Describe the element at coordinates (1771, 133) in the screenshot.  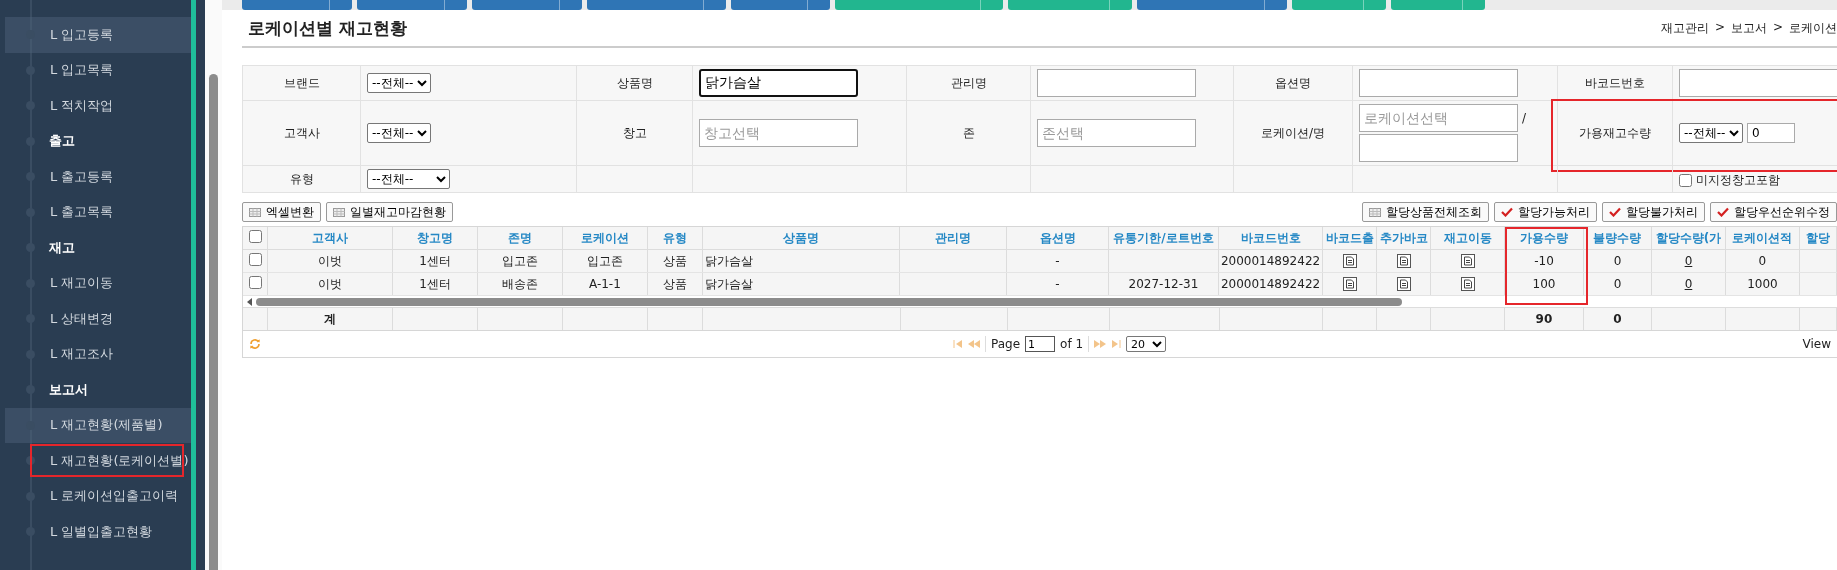
I see `quantity-field: 0` at that location.